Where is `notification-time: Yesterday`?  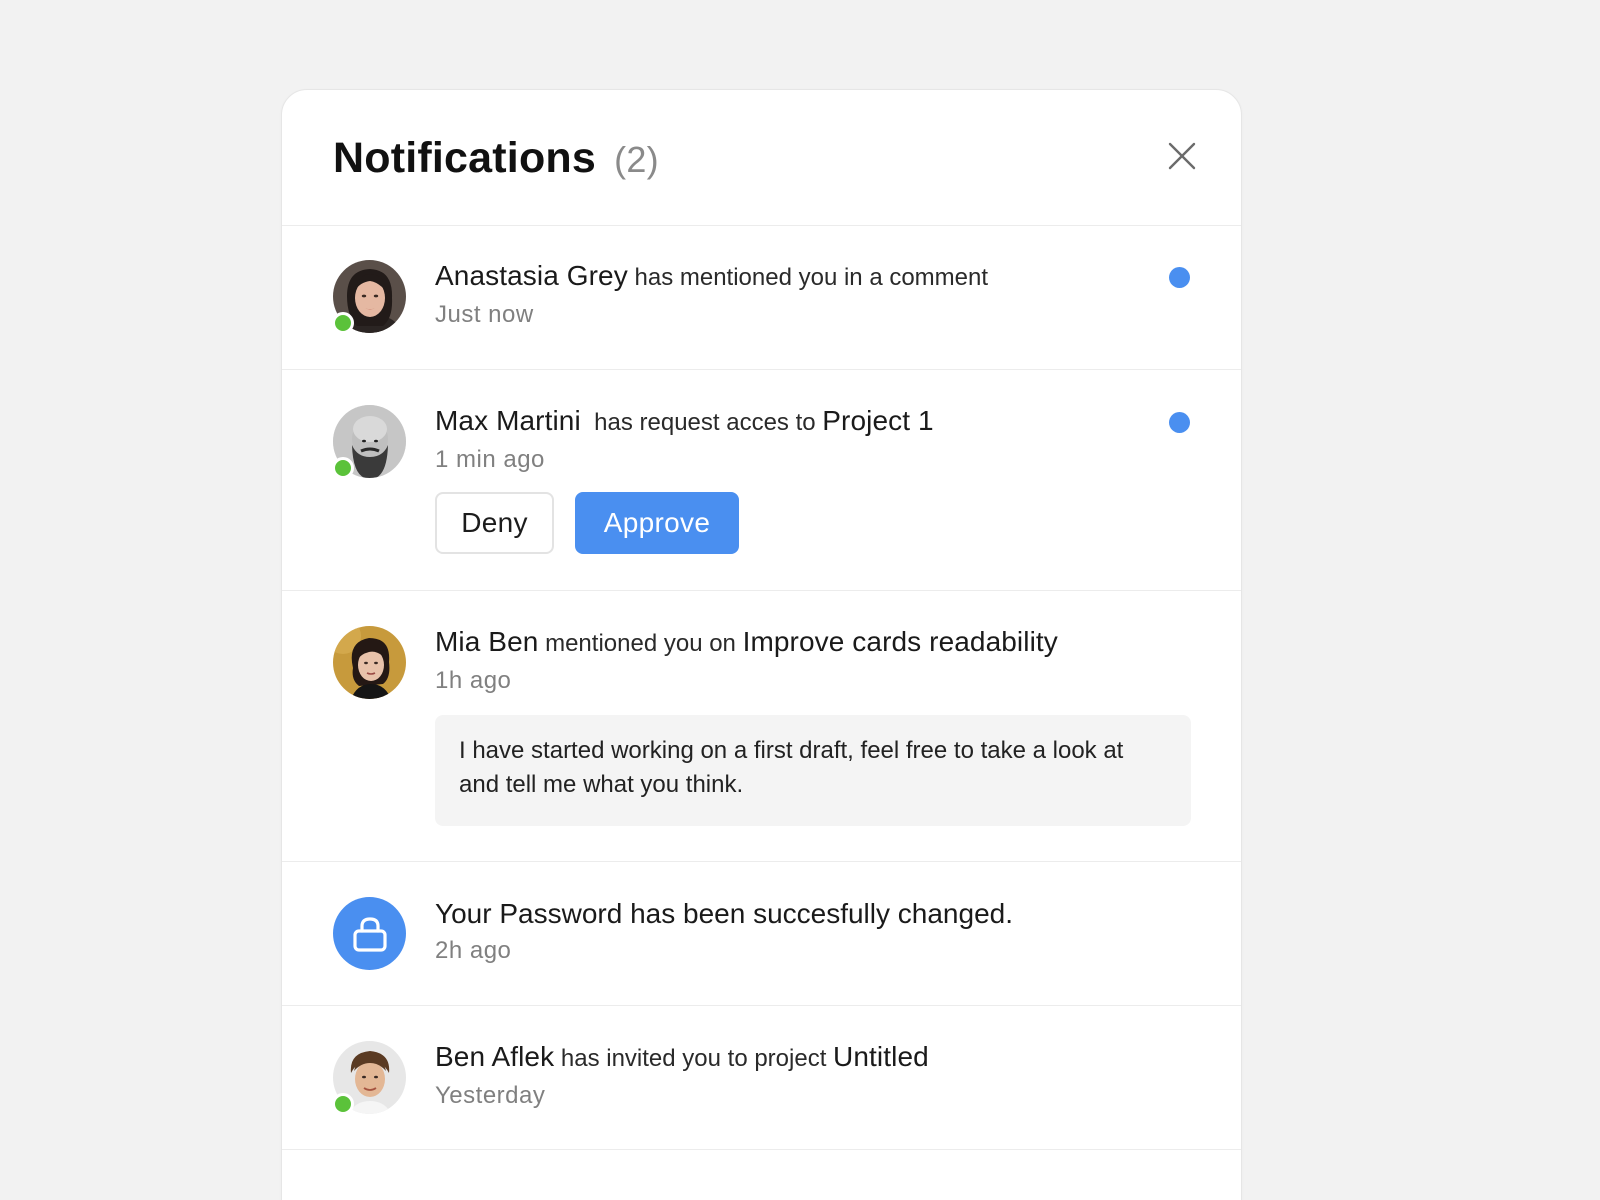
notification-time: Yesterday is located at coordinates (490, 1095).